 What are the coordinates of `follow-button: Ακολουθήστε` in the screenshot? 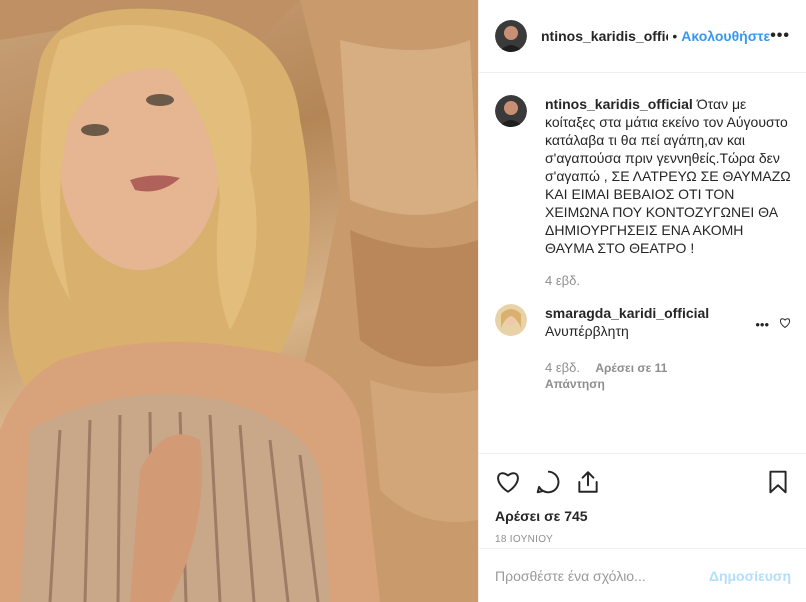 It's located at (725, 36).